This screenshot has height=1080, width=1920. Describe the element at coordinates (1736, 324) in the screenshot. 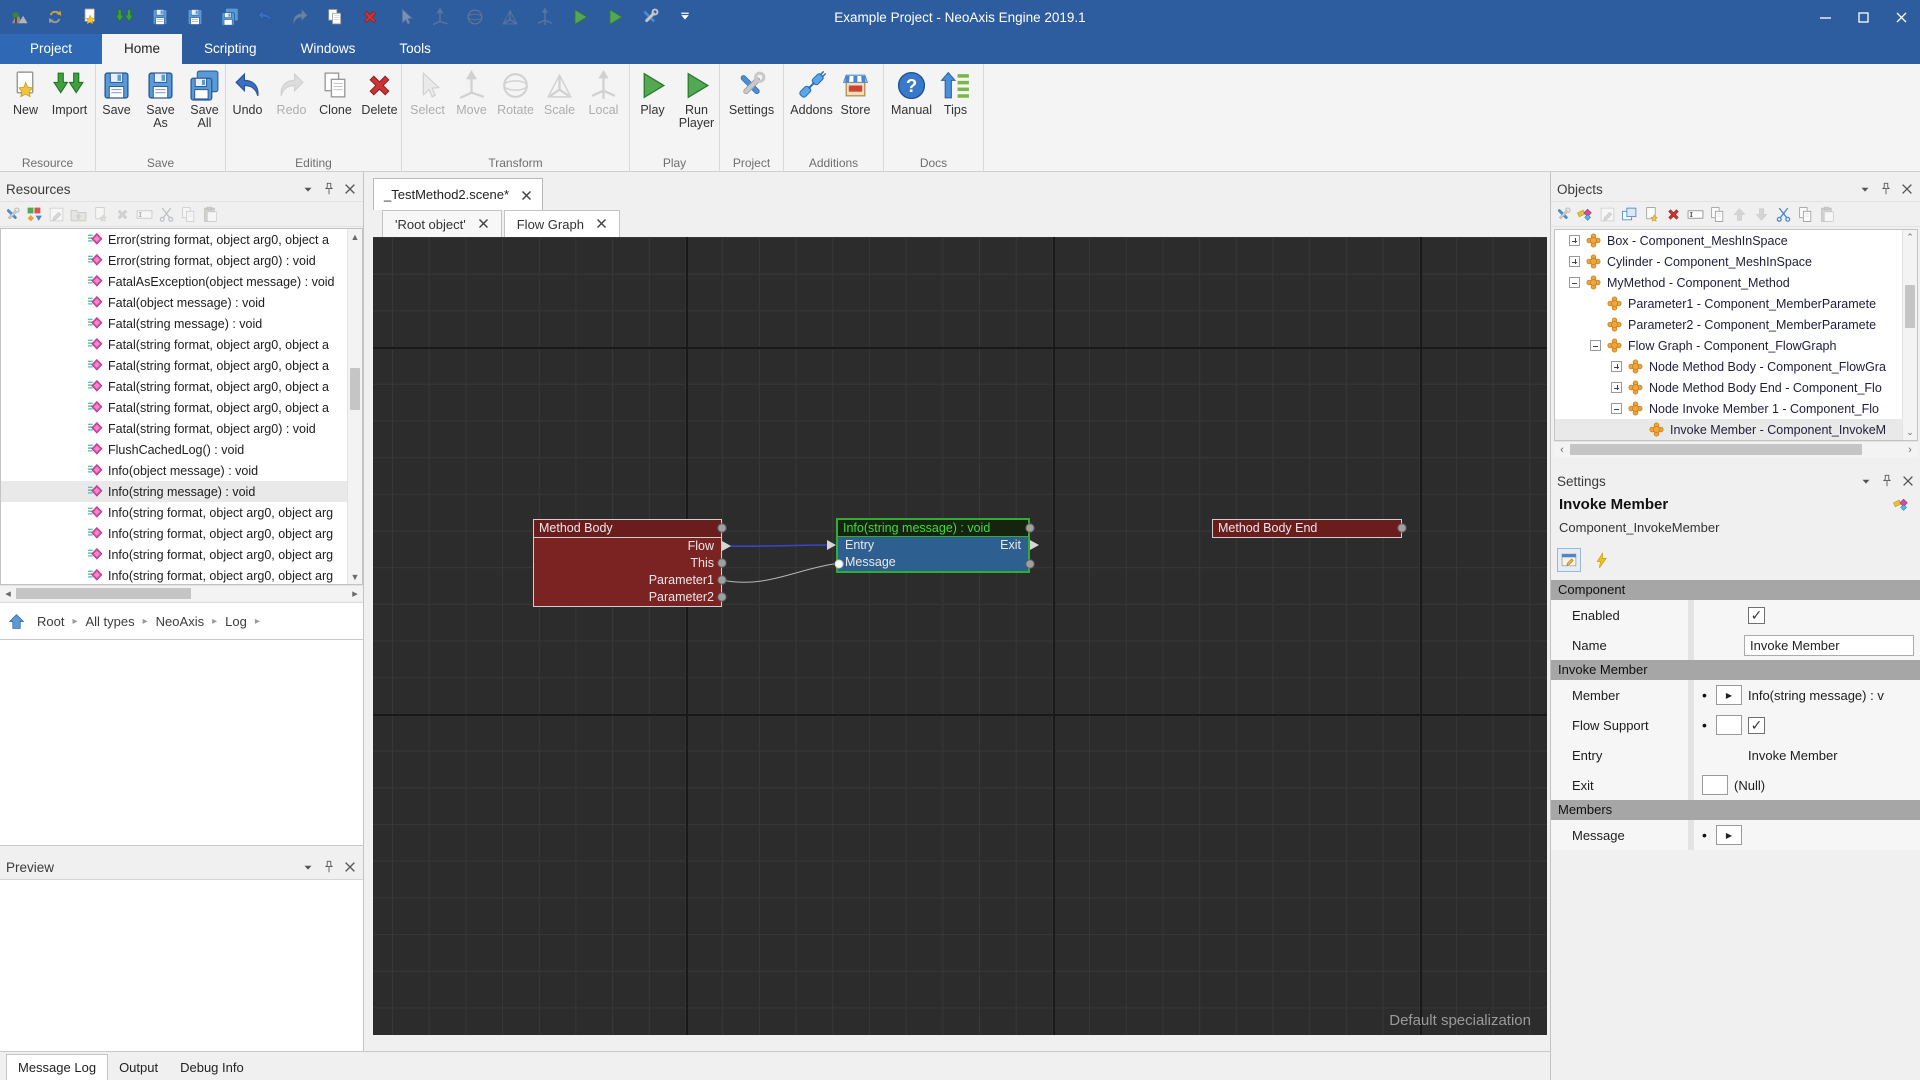

I see `tree-item: Parameter2 - Component_MemberParamete` at that location.